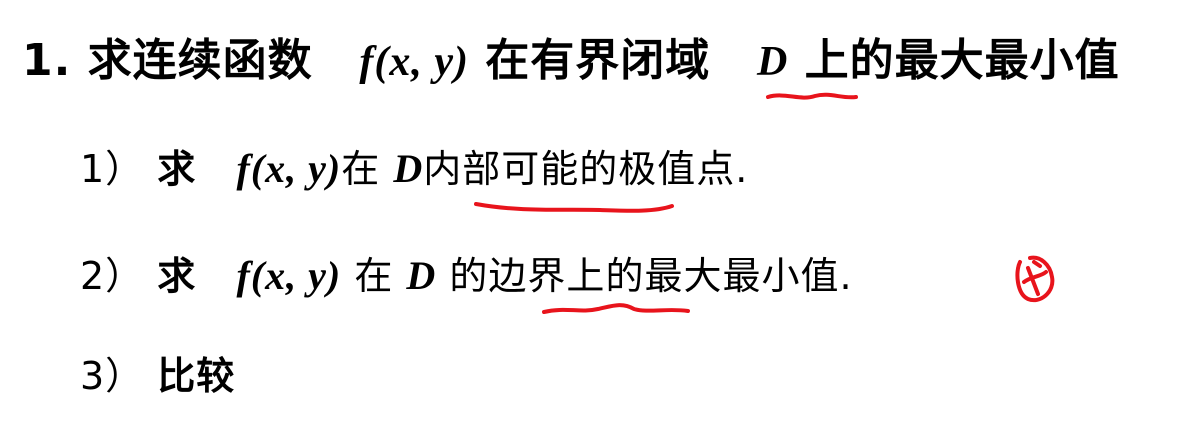 The width and height of the screenshot is (1192, 442). What do you see at coordinates (374, 276) in the screenshot?
I see `step-2-word-in: 在` at bounding box center [374, 276].